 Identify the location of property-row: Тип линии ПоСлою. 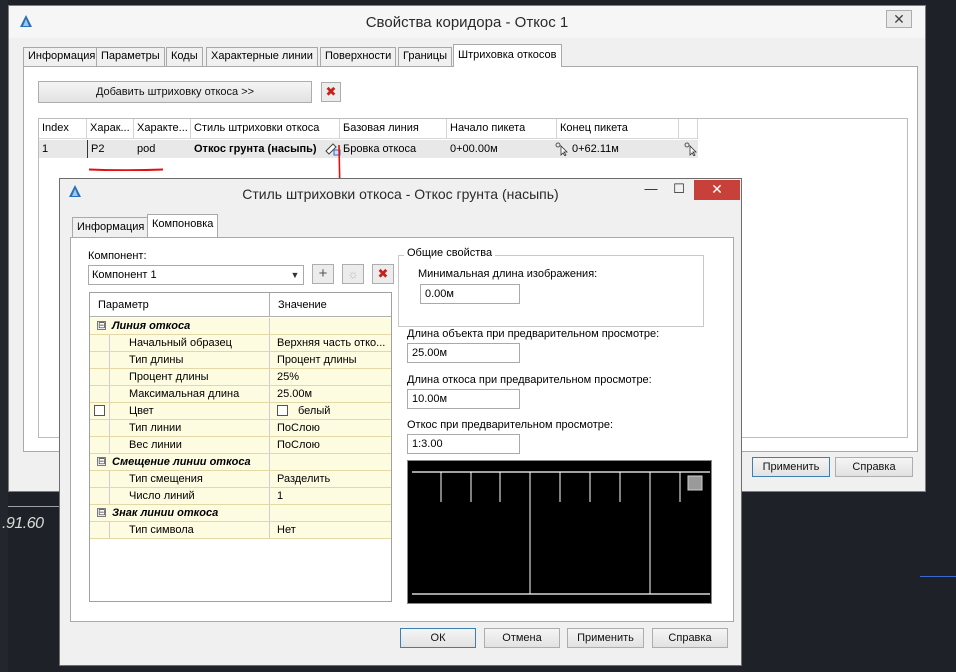
(240, 428).